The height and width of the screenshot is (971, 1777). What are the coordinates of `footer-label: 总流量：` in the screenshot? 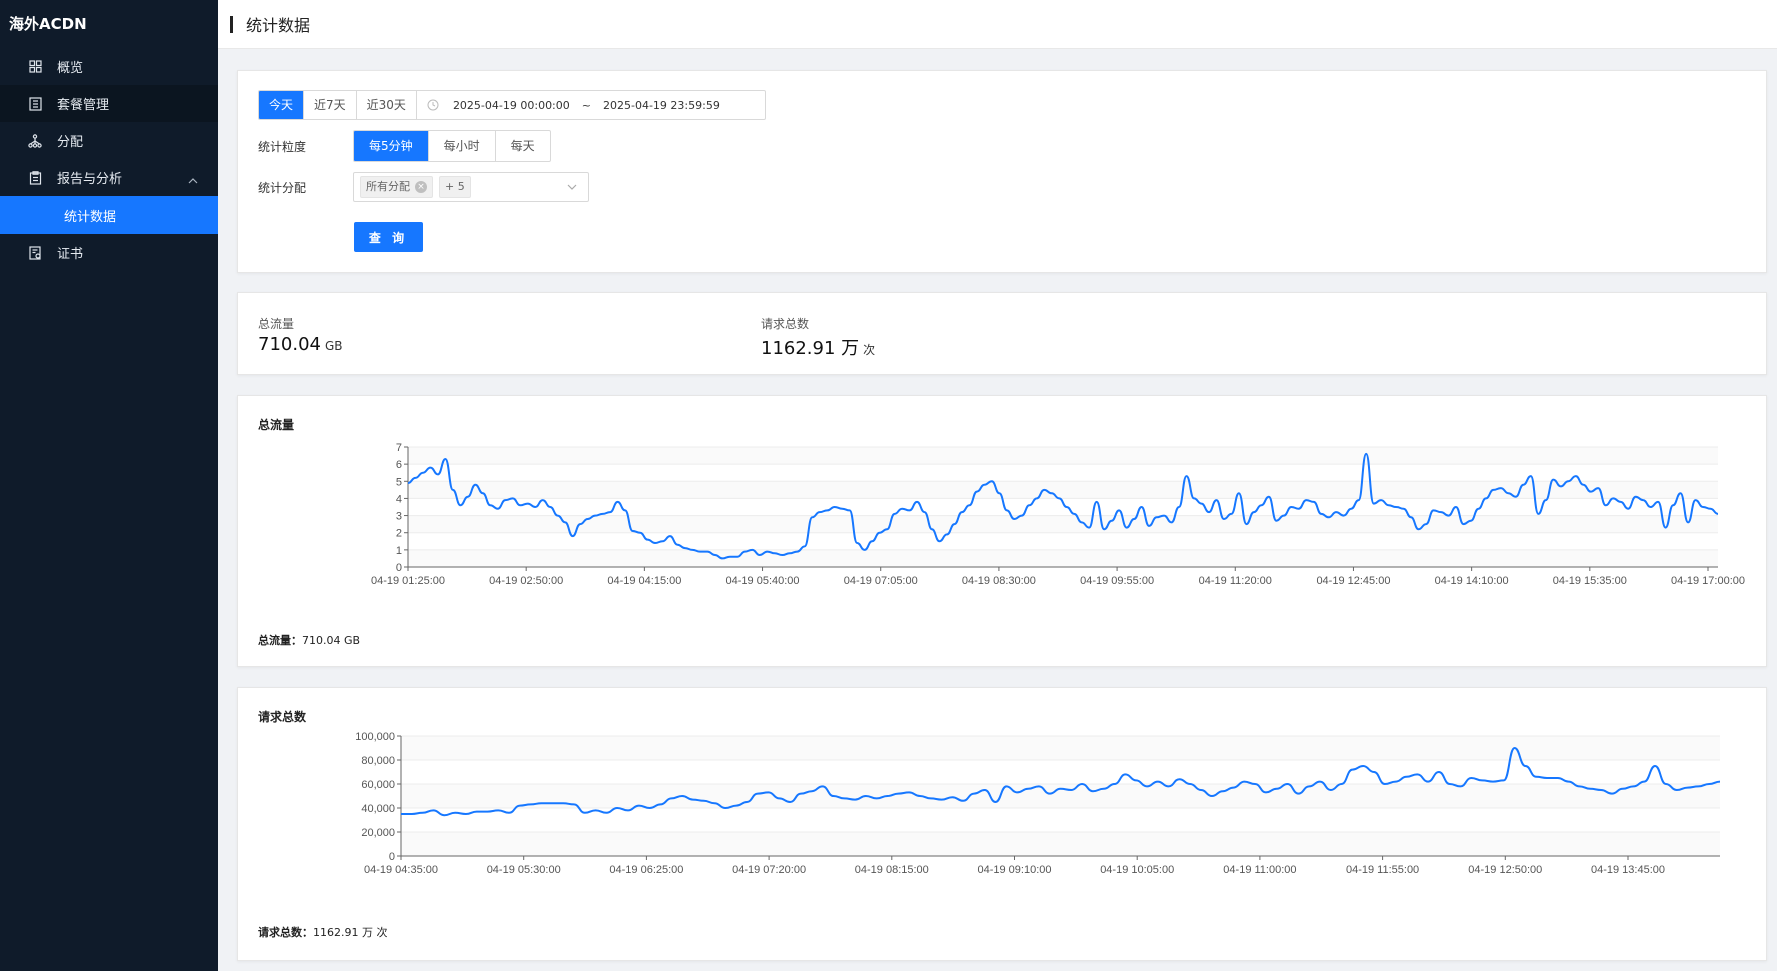 It's located at (280, 640).